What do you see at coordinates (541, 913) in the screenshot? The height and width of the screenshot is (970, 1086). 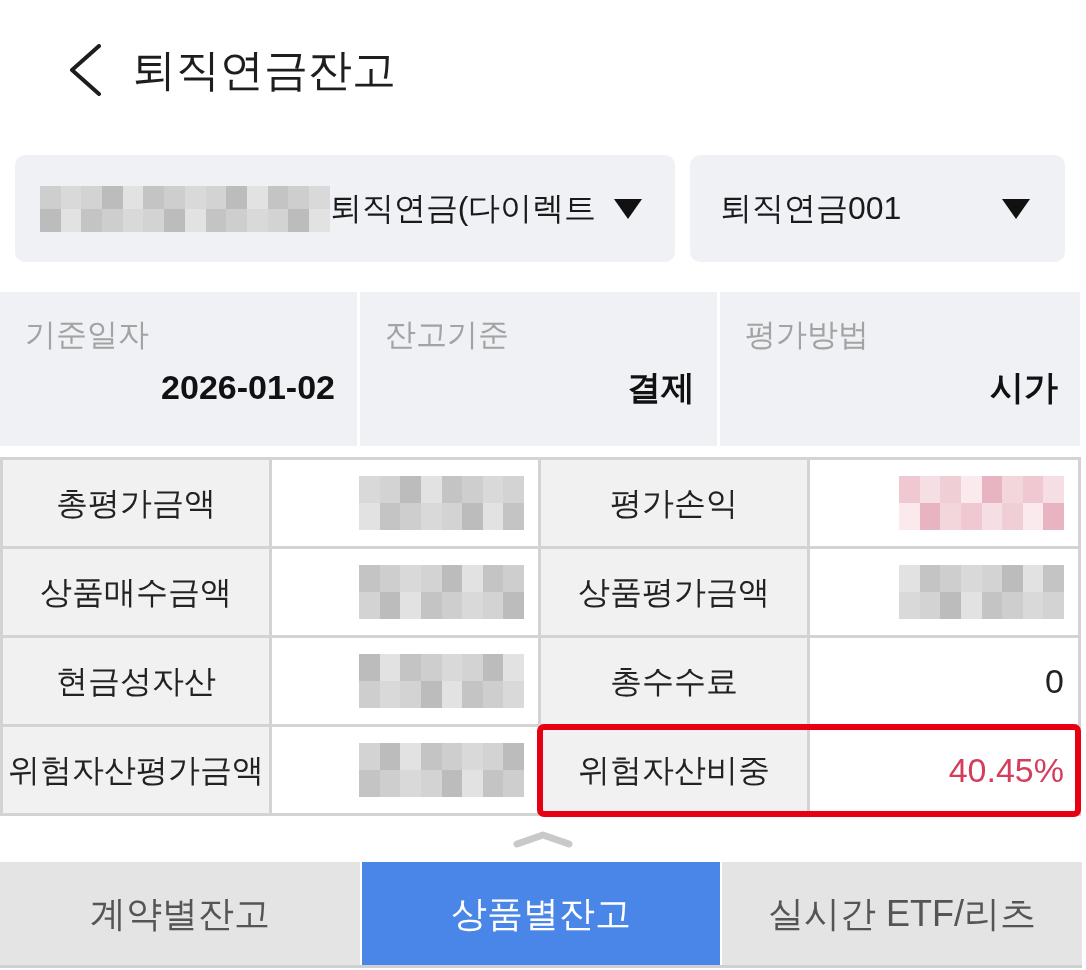 I see `tab: 상품별잔고` at bounding box center [541, 913].